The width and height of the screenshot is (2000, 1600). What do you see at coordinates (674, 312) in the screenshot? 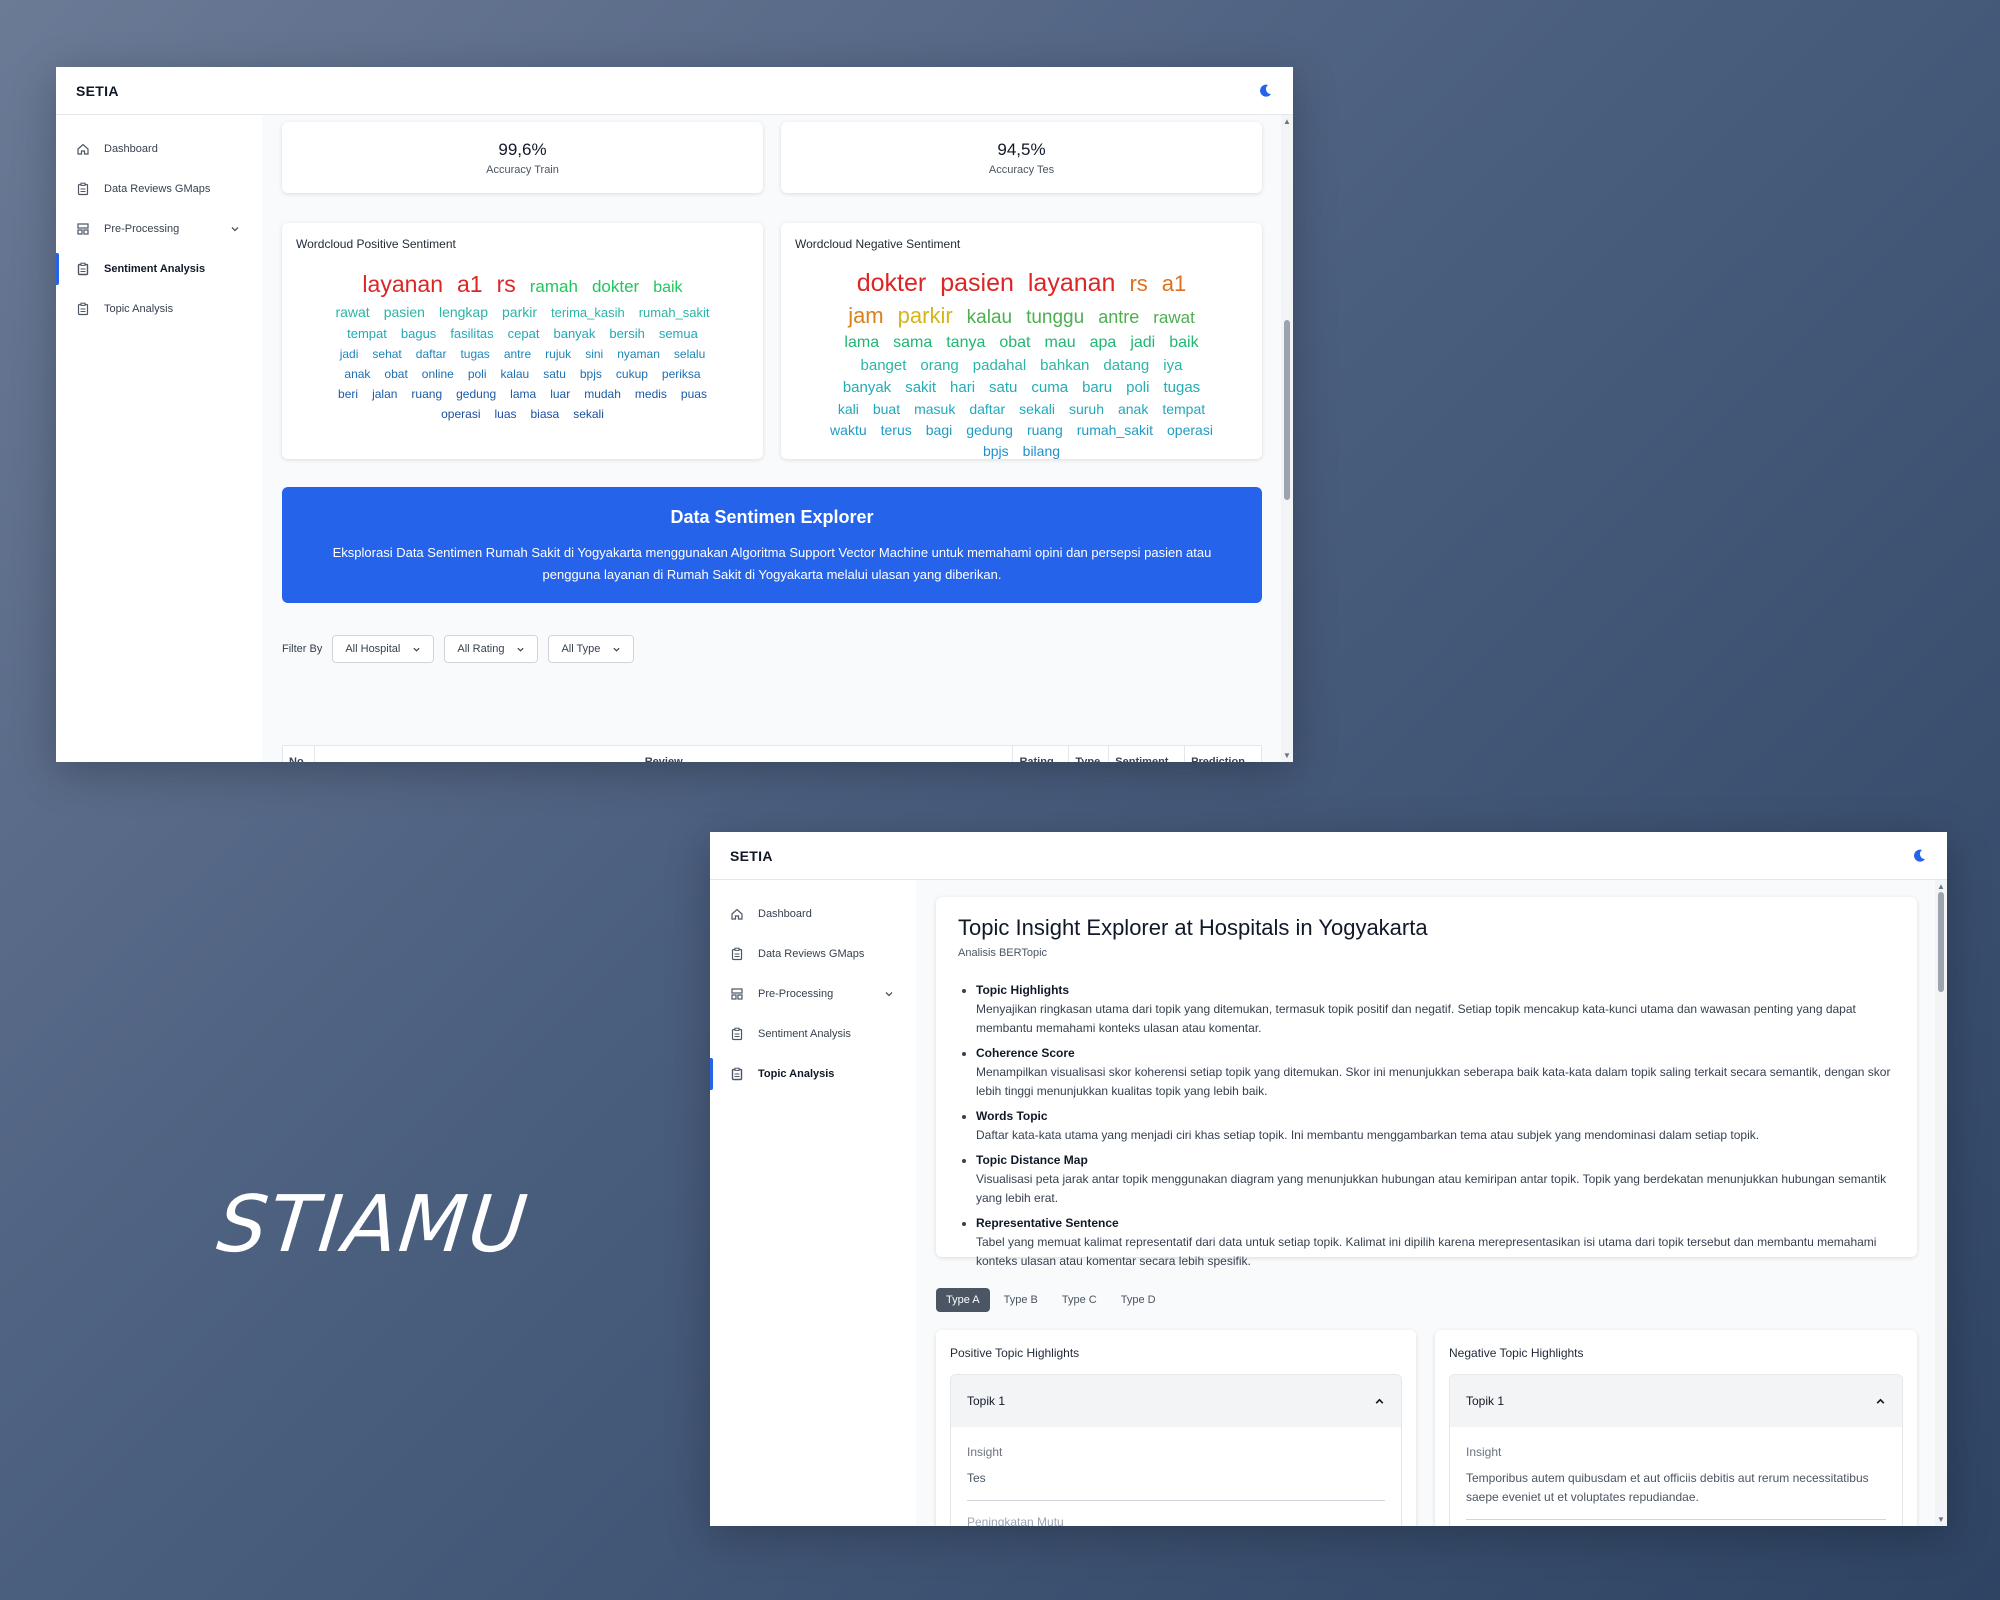
I see `wordcloud-word: rumah_sakit` at bounding box center [674, 312].